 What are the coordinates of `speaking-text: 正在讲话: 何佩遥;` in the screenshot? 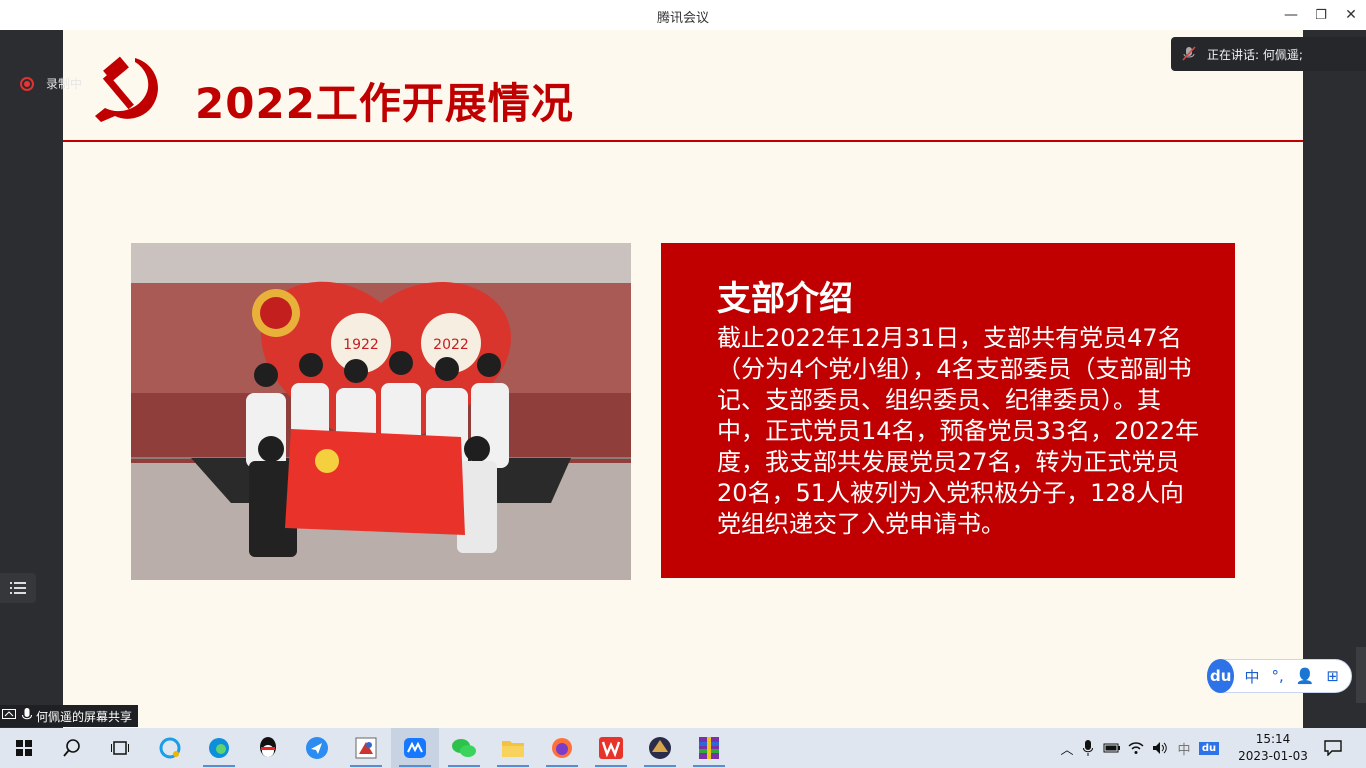 It's located at (1255, 54).